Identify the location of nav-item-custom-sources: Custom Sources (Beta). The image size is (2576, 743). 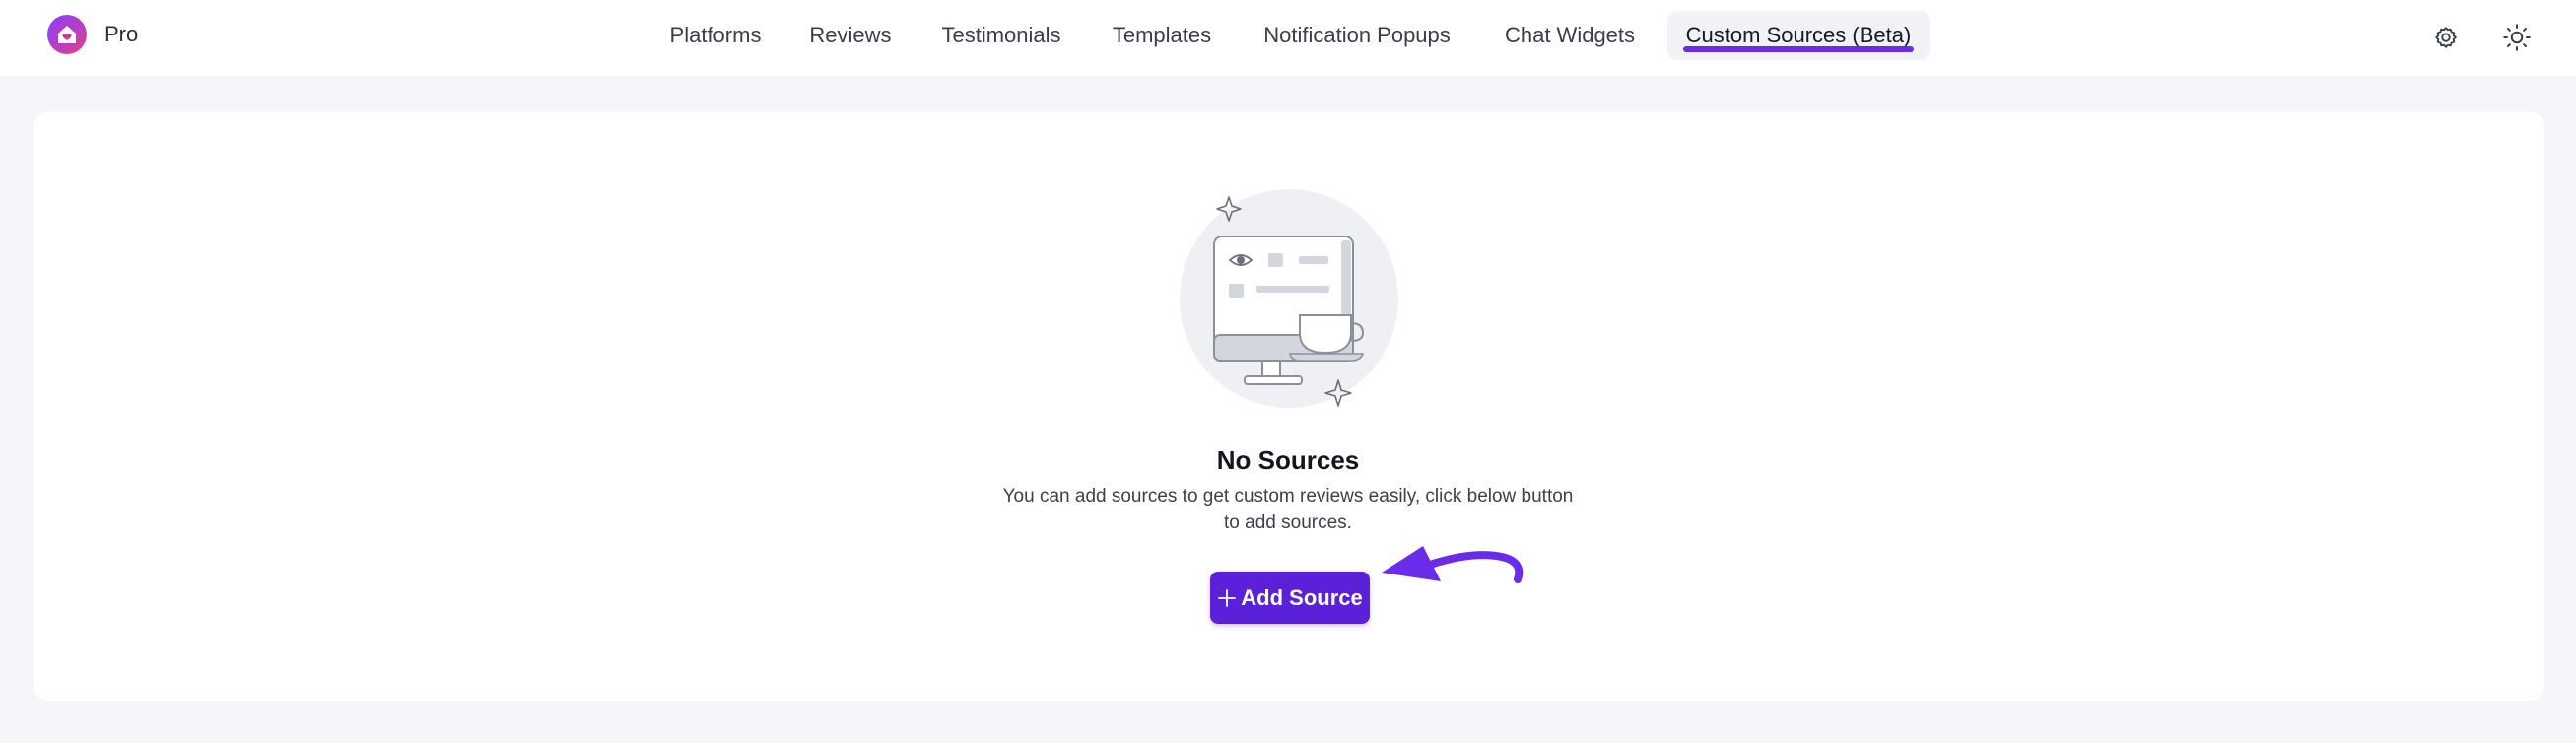
(1799, 35).